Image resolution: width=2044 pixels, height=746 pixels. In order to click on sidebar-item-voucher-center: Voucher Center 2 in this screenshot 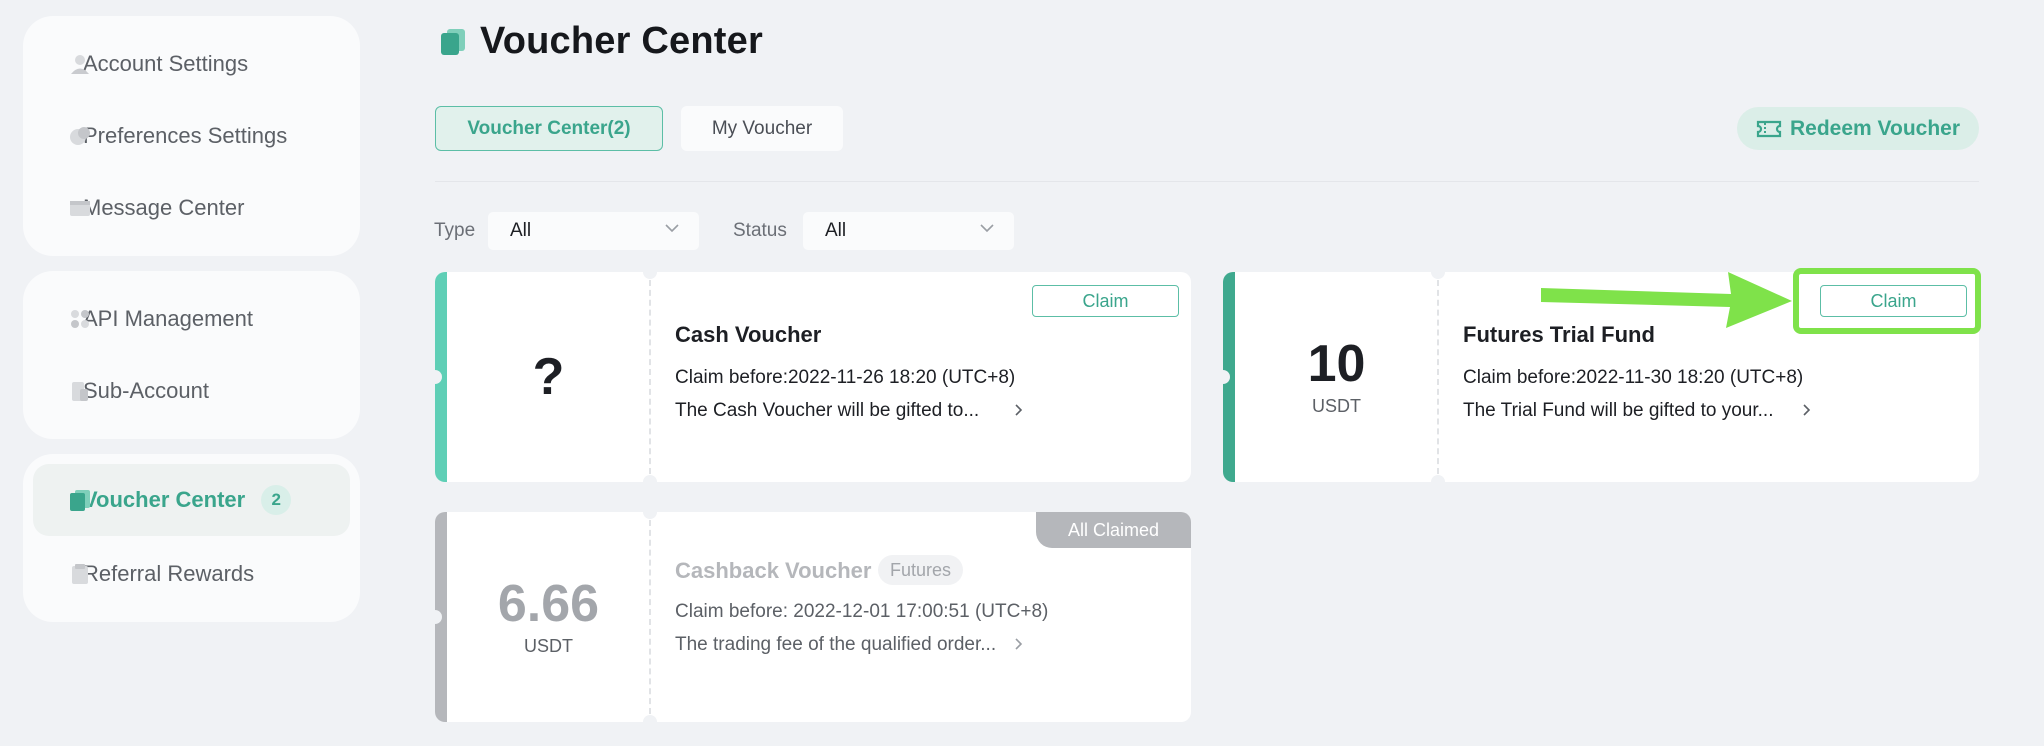, I will do `click(191, 500)`.